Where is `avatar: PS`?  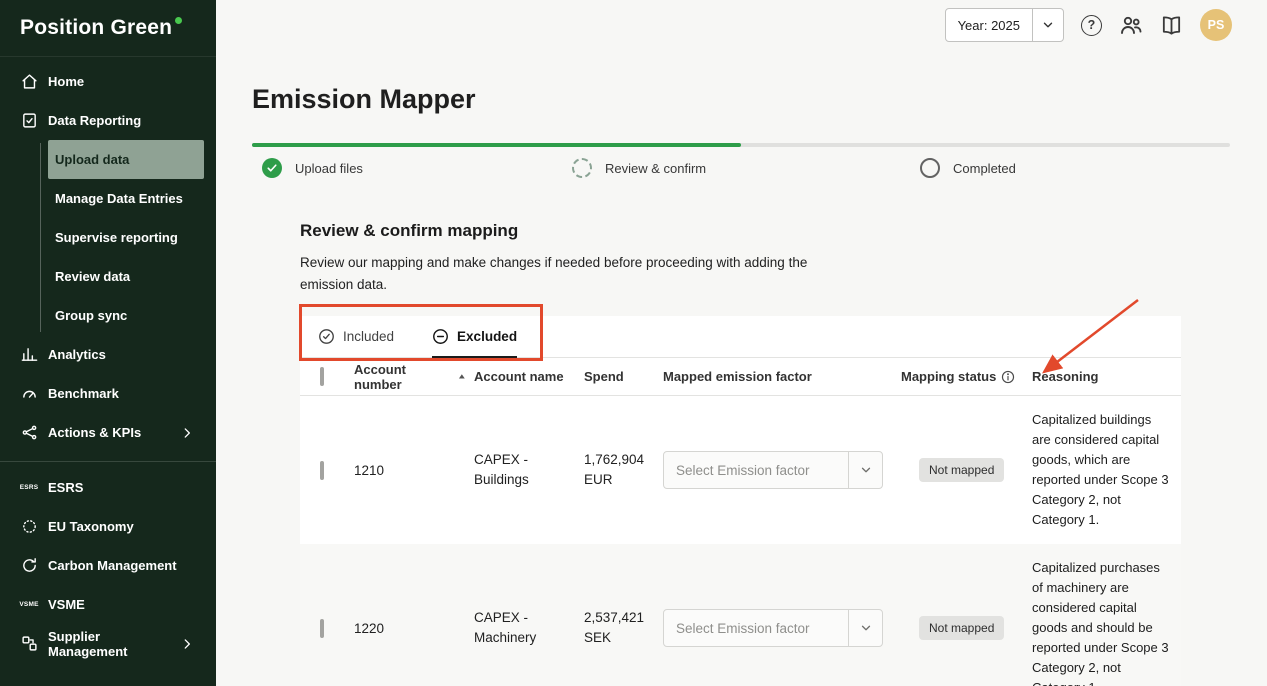 avatar: PS is located at coordinates (1216, 25).